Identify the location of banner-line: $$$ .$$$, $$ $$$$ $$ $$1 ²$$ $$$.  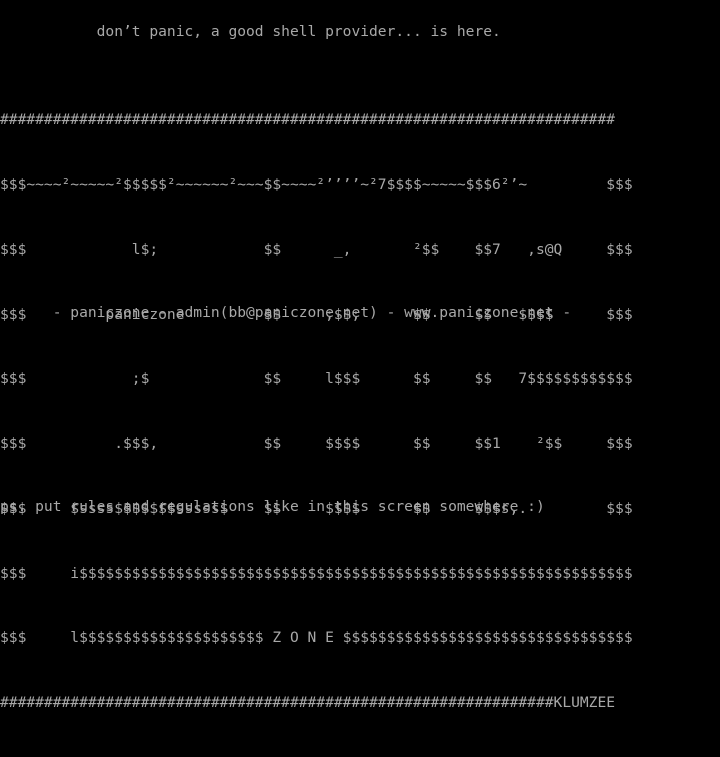
(316, 444).